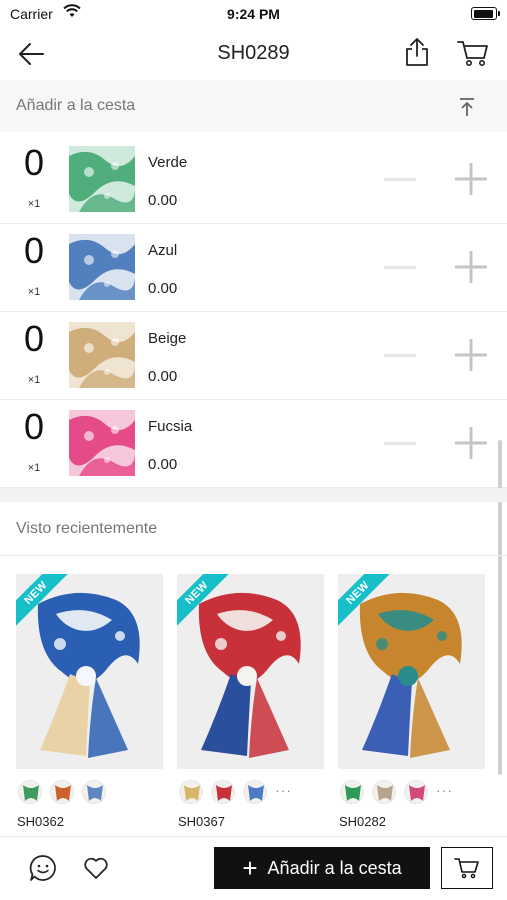 The height and width of the screenshot is (900, 507). I want to click on nav-bar: SH0289, so click(253, 54).